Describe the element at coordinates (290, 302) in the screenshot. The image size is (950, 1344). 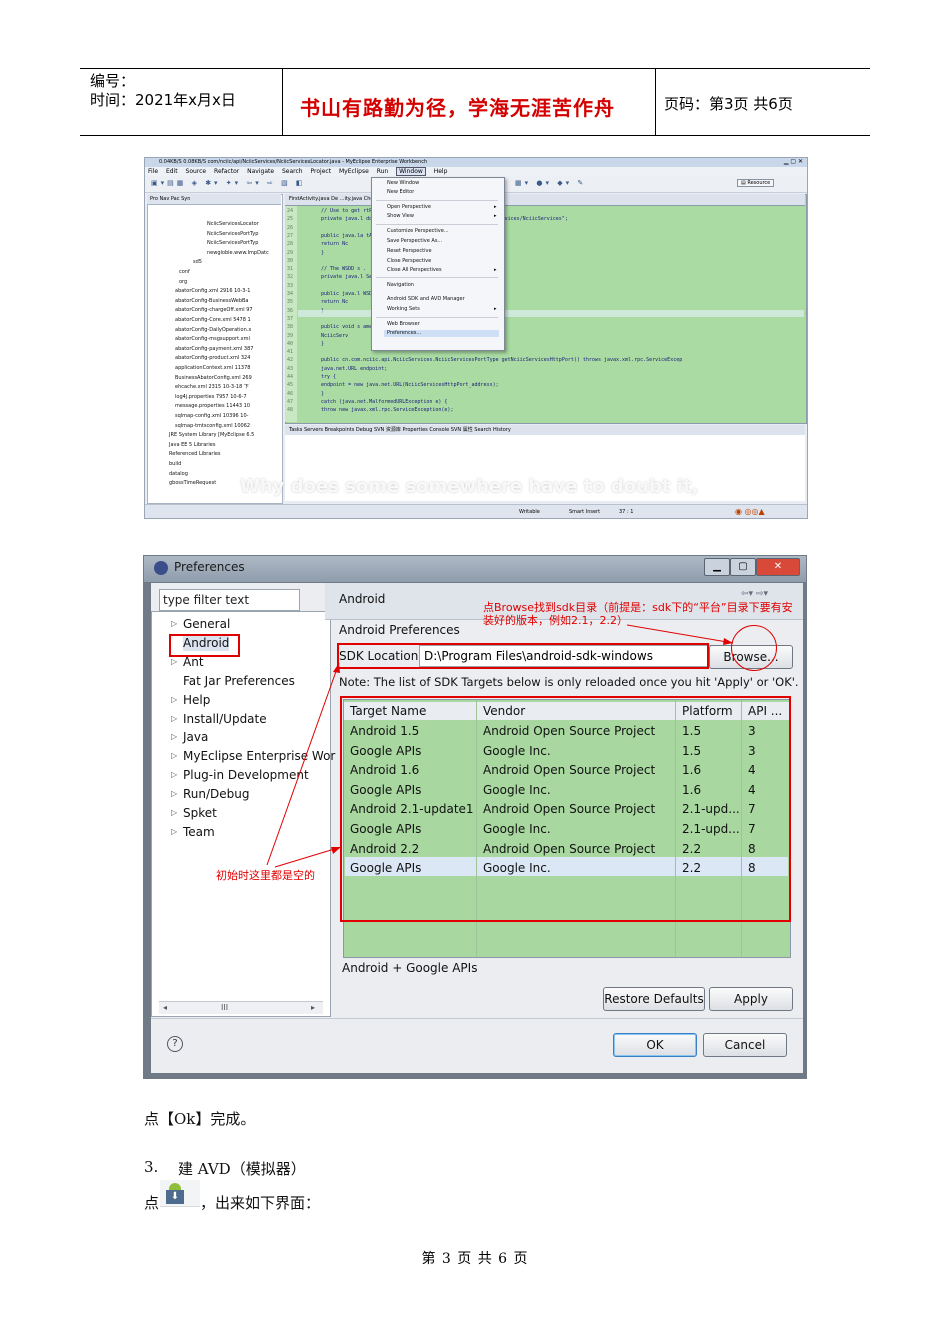
I see `line-number: 35` at that location.